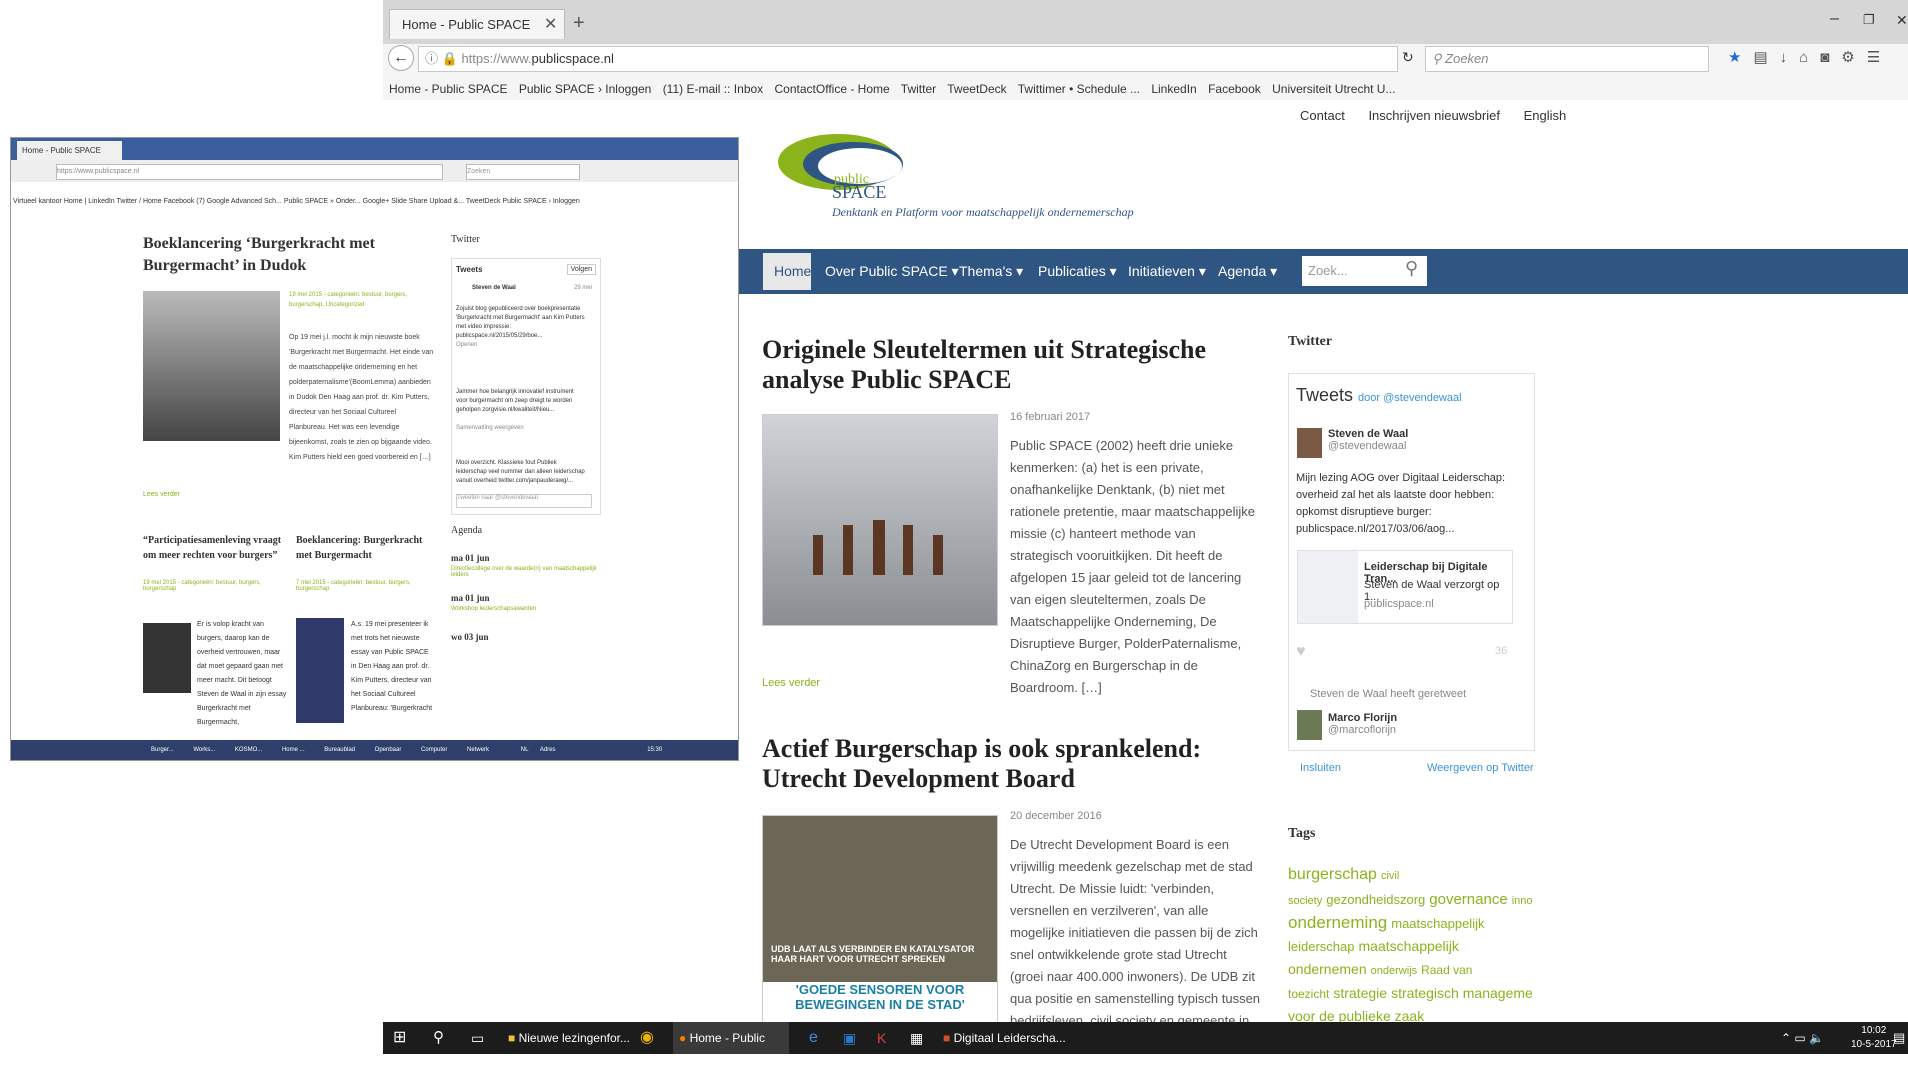 The image size is (1908, 1086). Describe the element at coordinates (1790, 57) in the screenshot. I see `download-icon: ↓` at that location.